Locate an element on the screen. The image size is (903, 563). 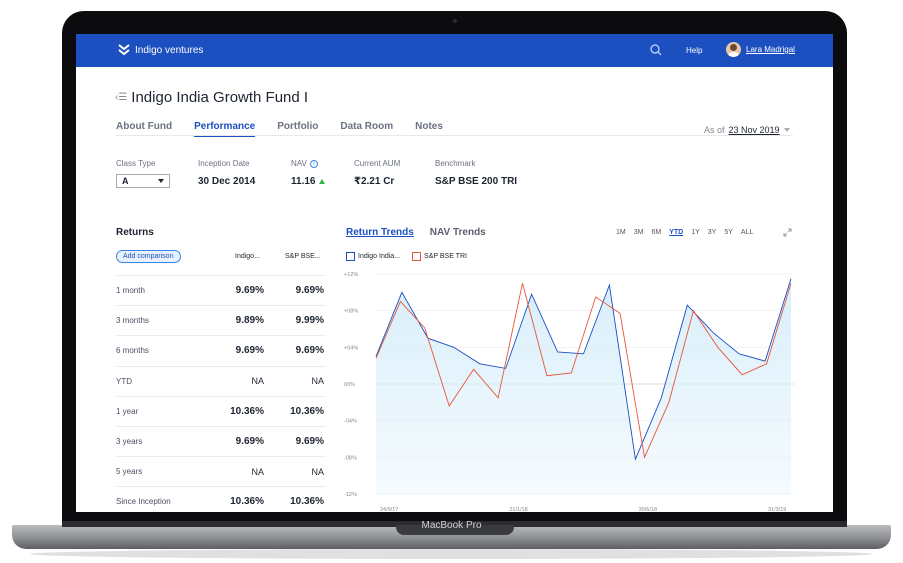
trend-up-icon is located at coordinates (322, 181).